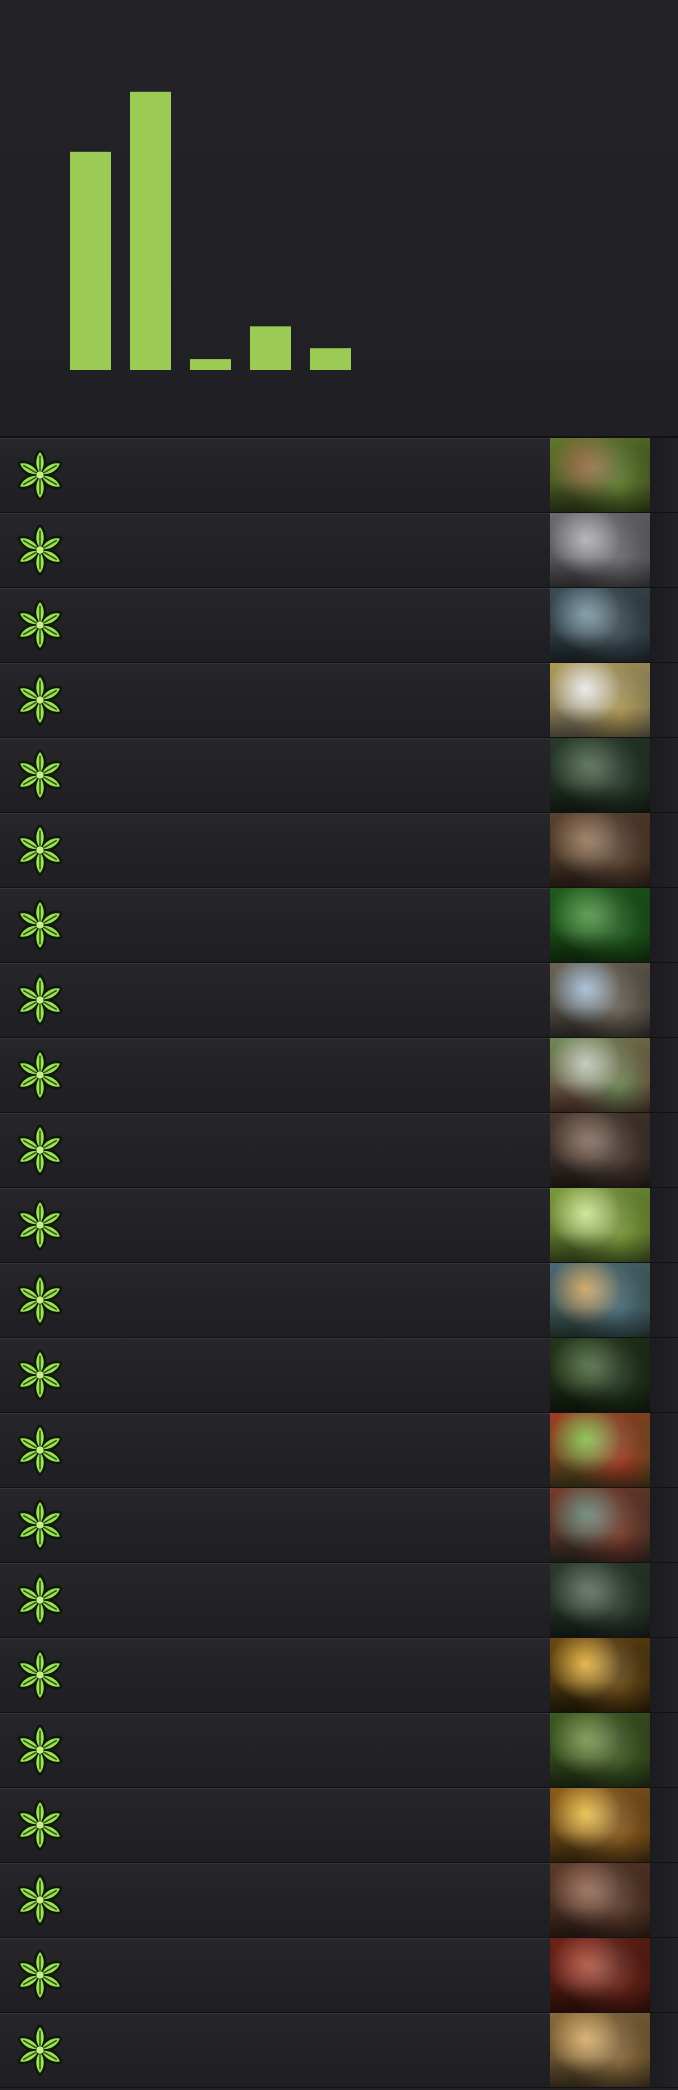  I want to click on mana-curve-svg, so click(210, 231).